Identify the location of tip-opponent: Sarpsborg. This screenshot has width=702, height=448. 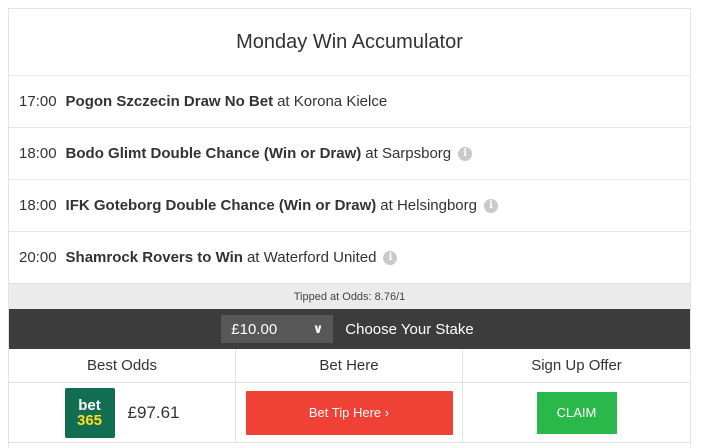
(416, 153).